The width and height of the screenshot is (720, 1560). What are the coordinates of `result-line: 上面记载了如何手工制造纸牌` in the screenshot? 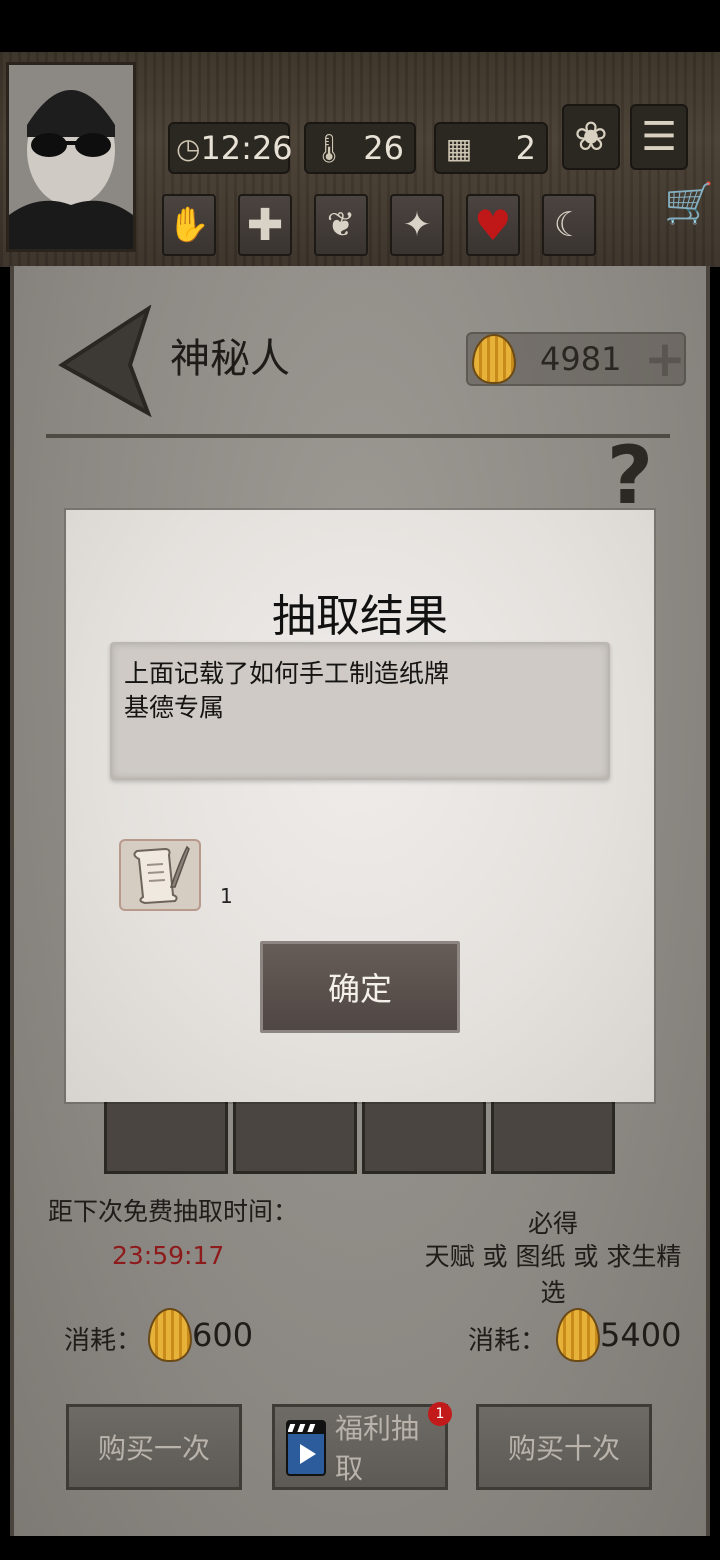 It's located at (287, 673).